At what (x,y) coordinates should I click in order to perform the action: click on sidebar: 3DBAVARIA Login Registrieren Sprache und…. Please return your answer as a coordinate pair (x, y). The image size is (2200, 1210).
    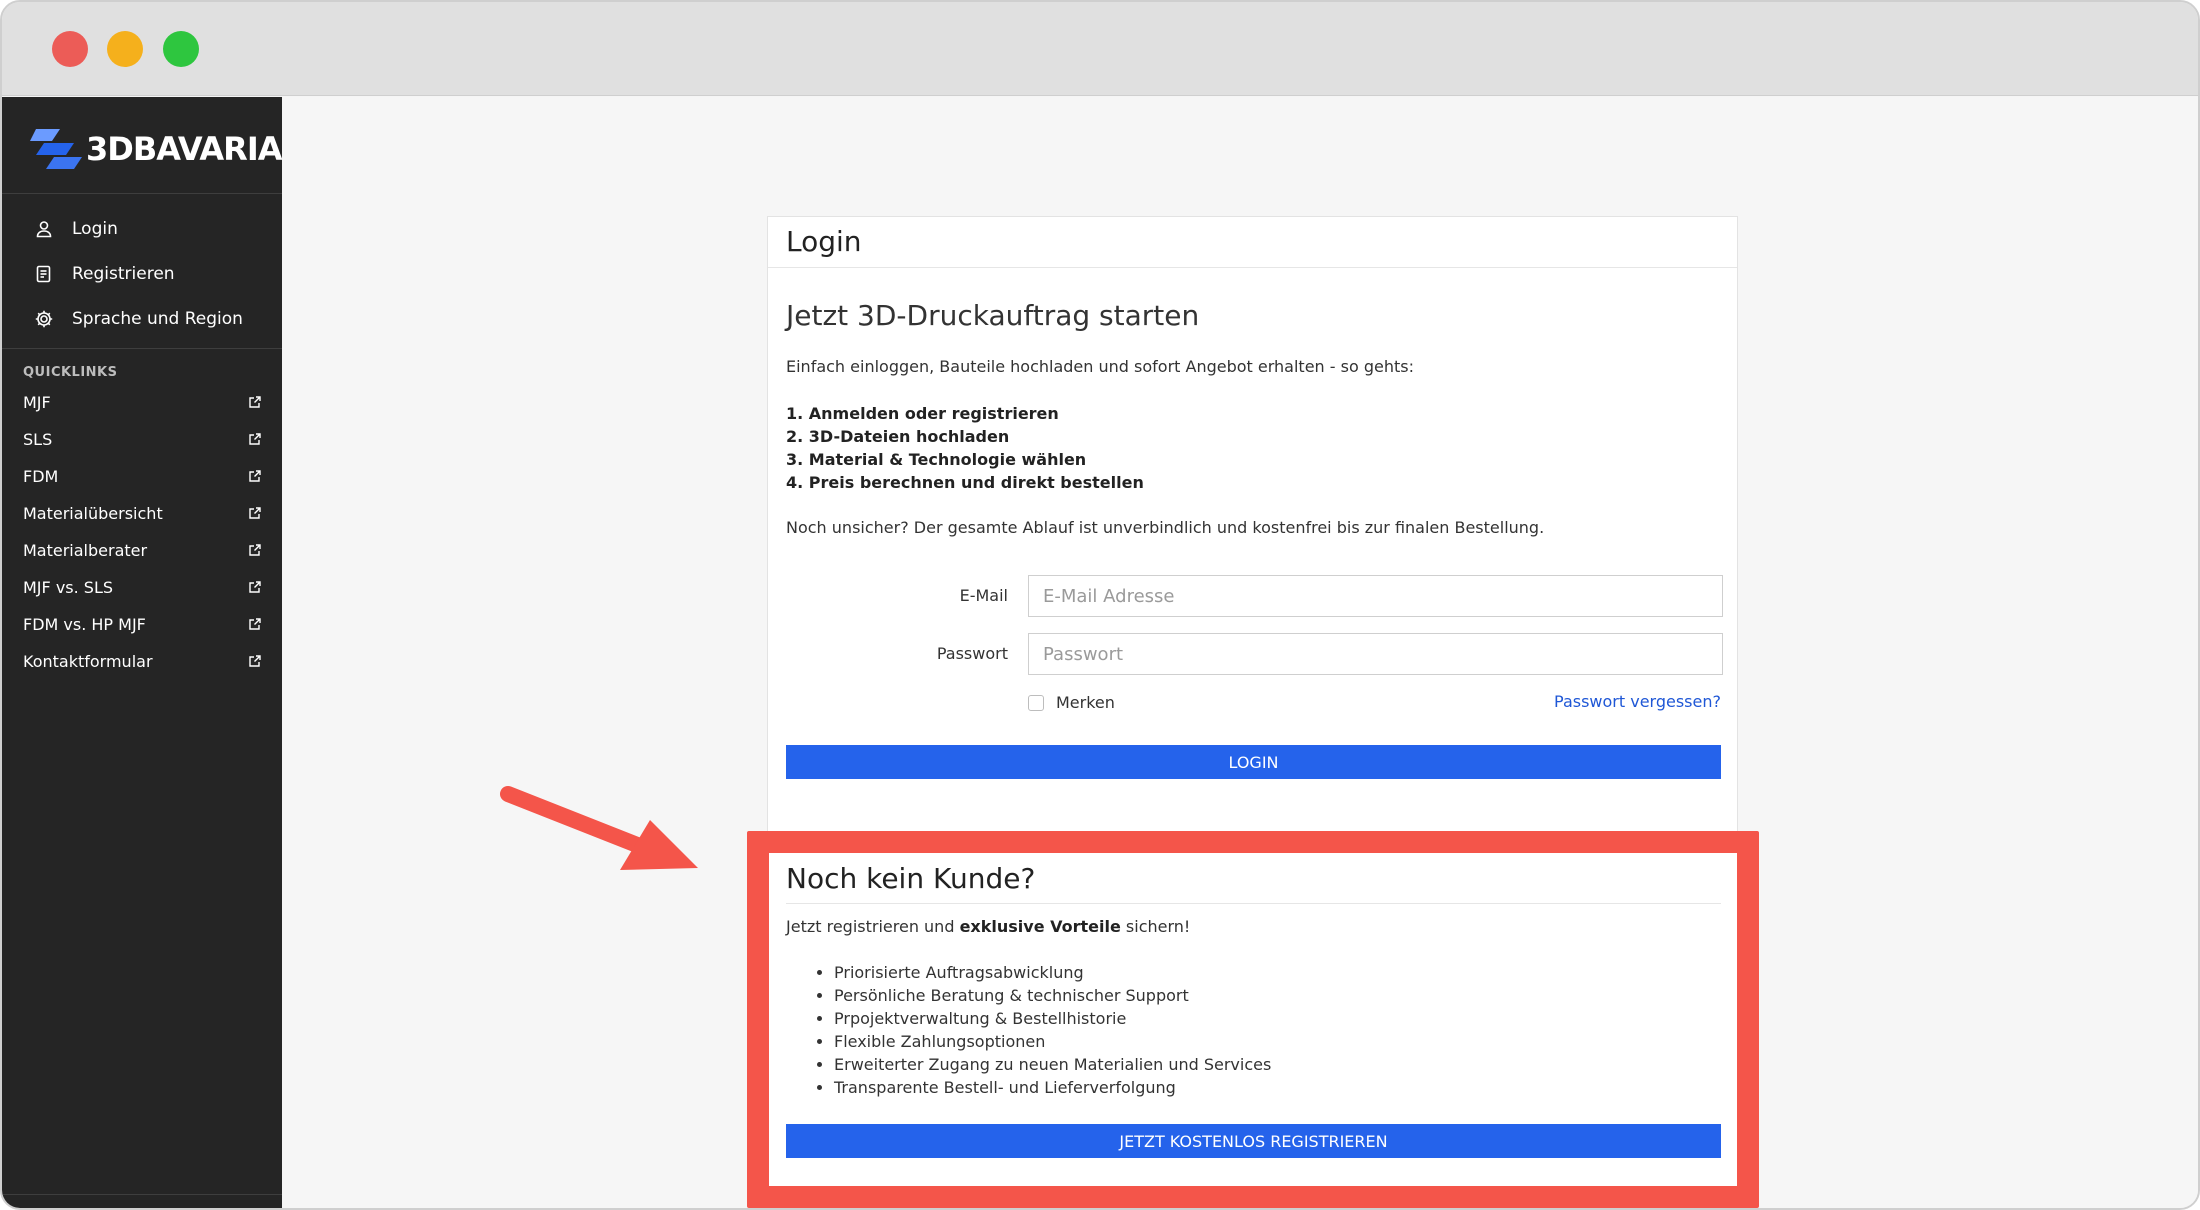
    Looking at the image, I should click on (142, 652).